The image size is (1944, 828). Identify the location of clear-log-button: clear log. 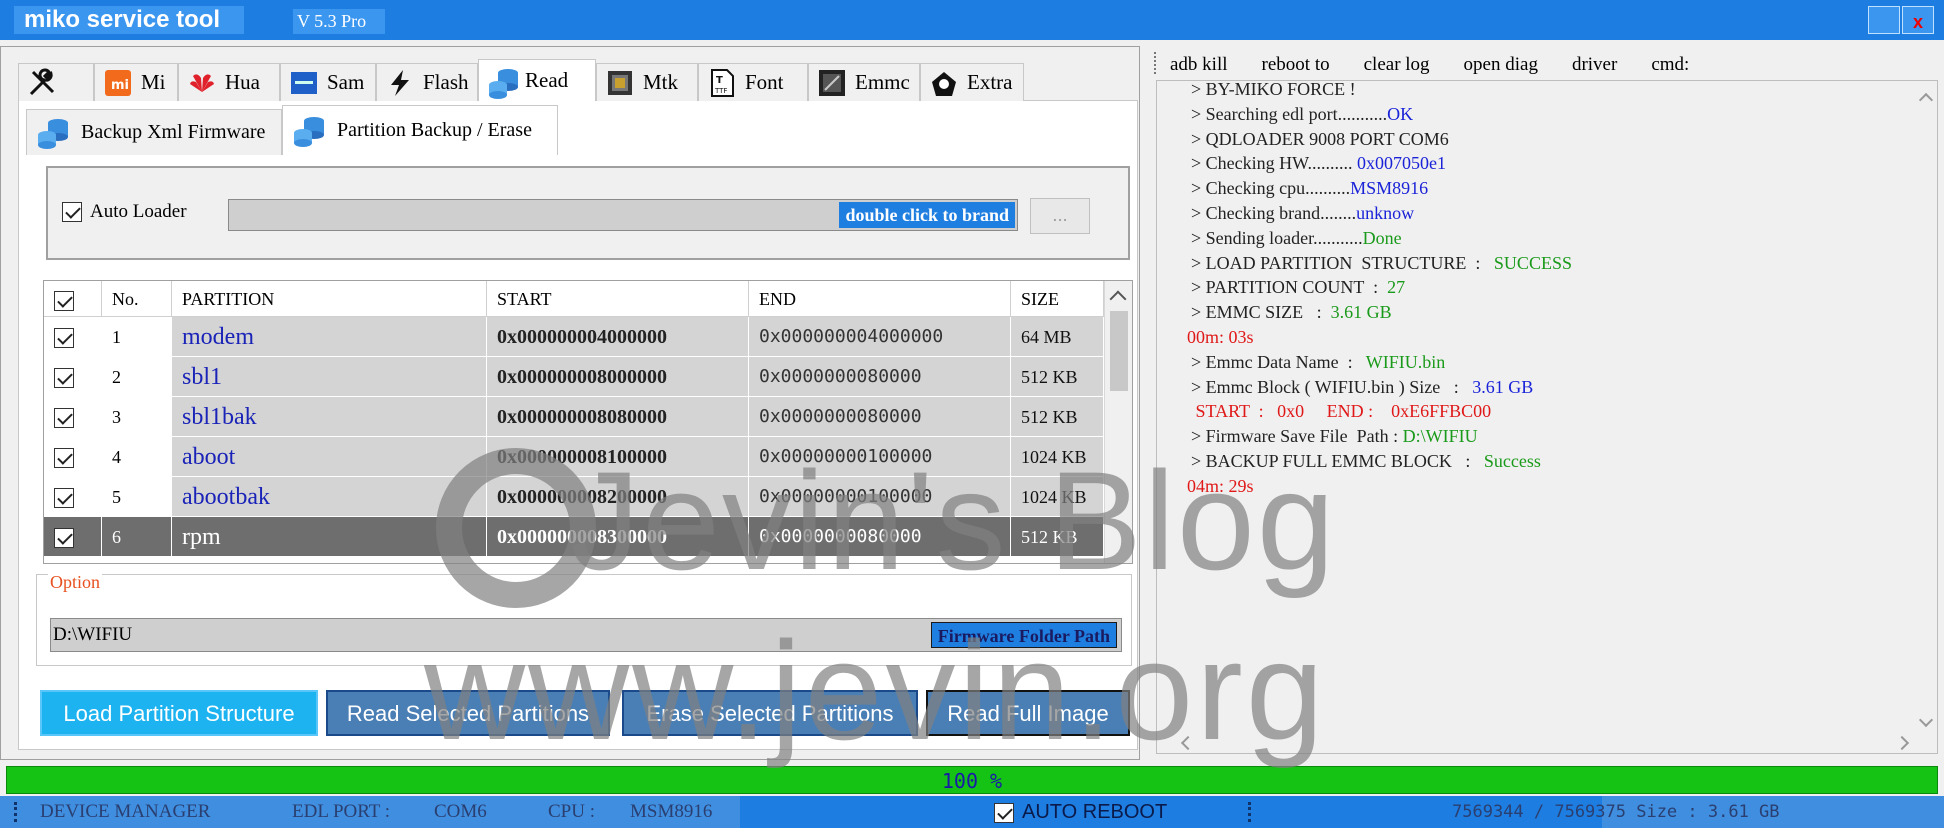
(1397, 65).